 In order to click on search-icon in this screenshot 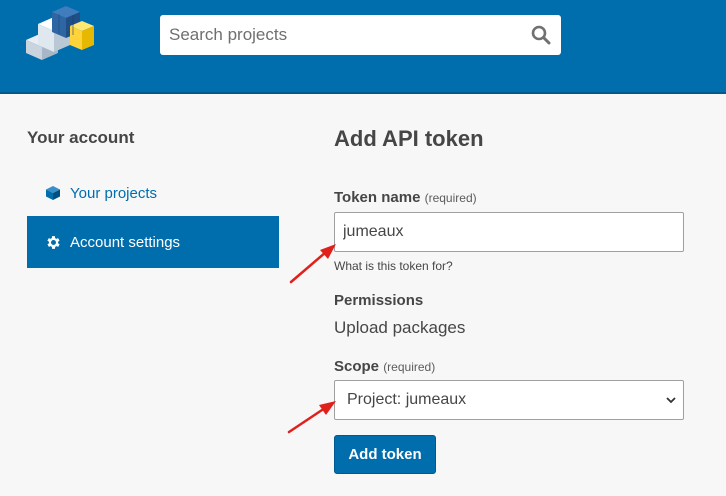, I will do `click(541, 35)`.